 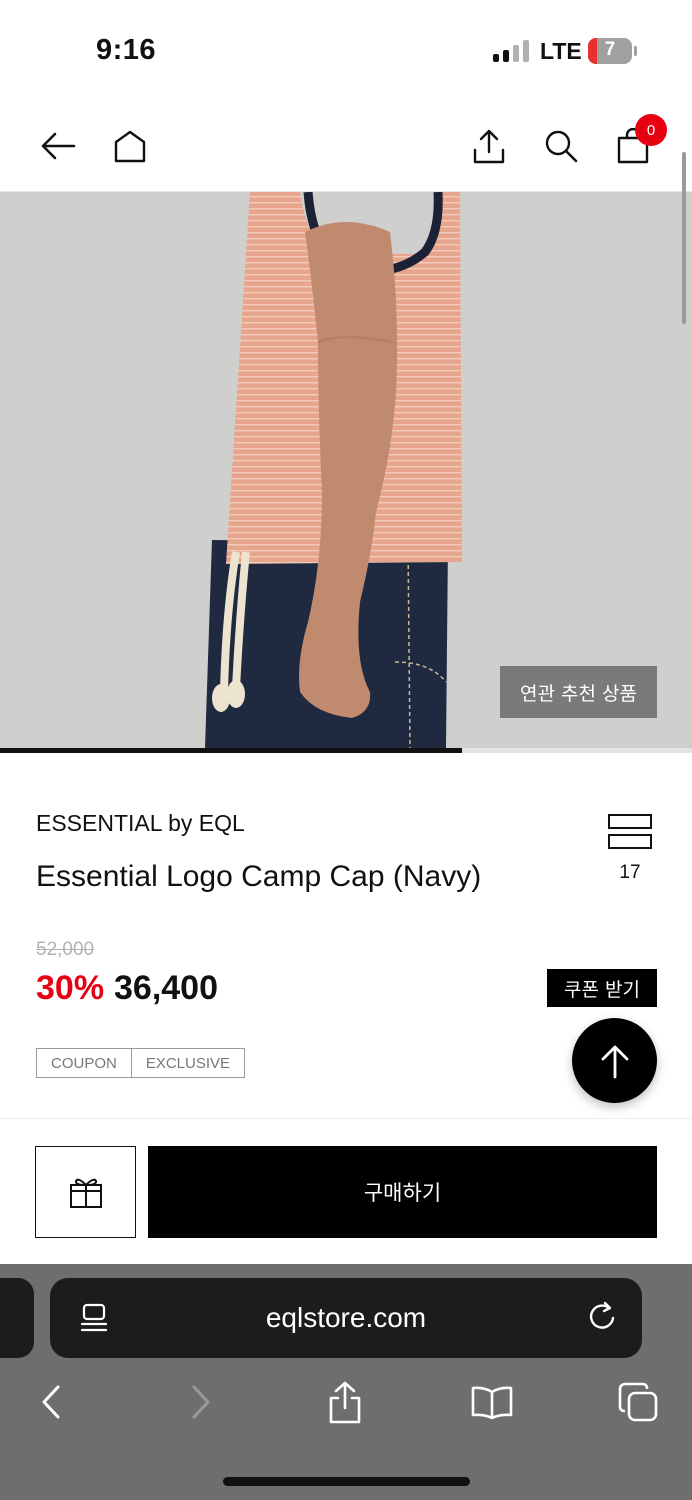 What do you see at coordinates (630, 833) in the screenshot?
I see `list-view-icon` at bounding box center [630, 833].